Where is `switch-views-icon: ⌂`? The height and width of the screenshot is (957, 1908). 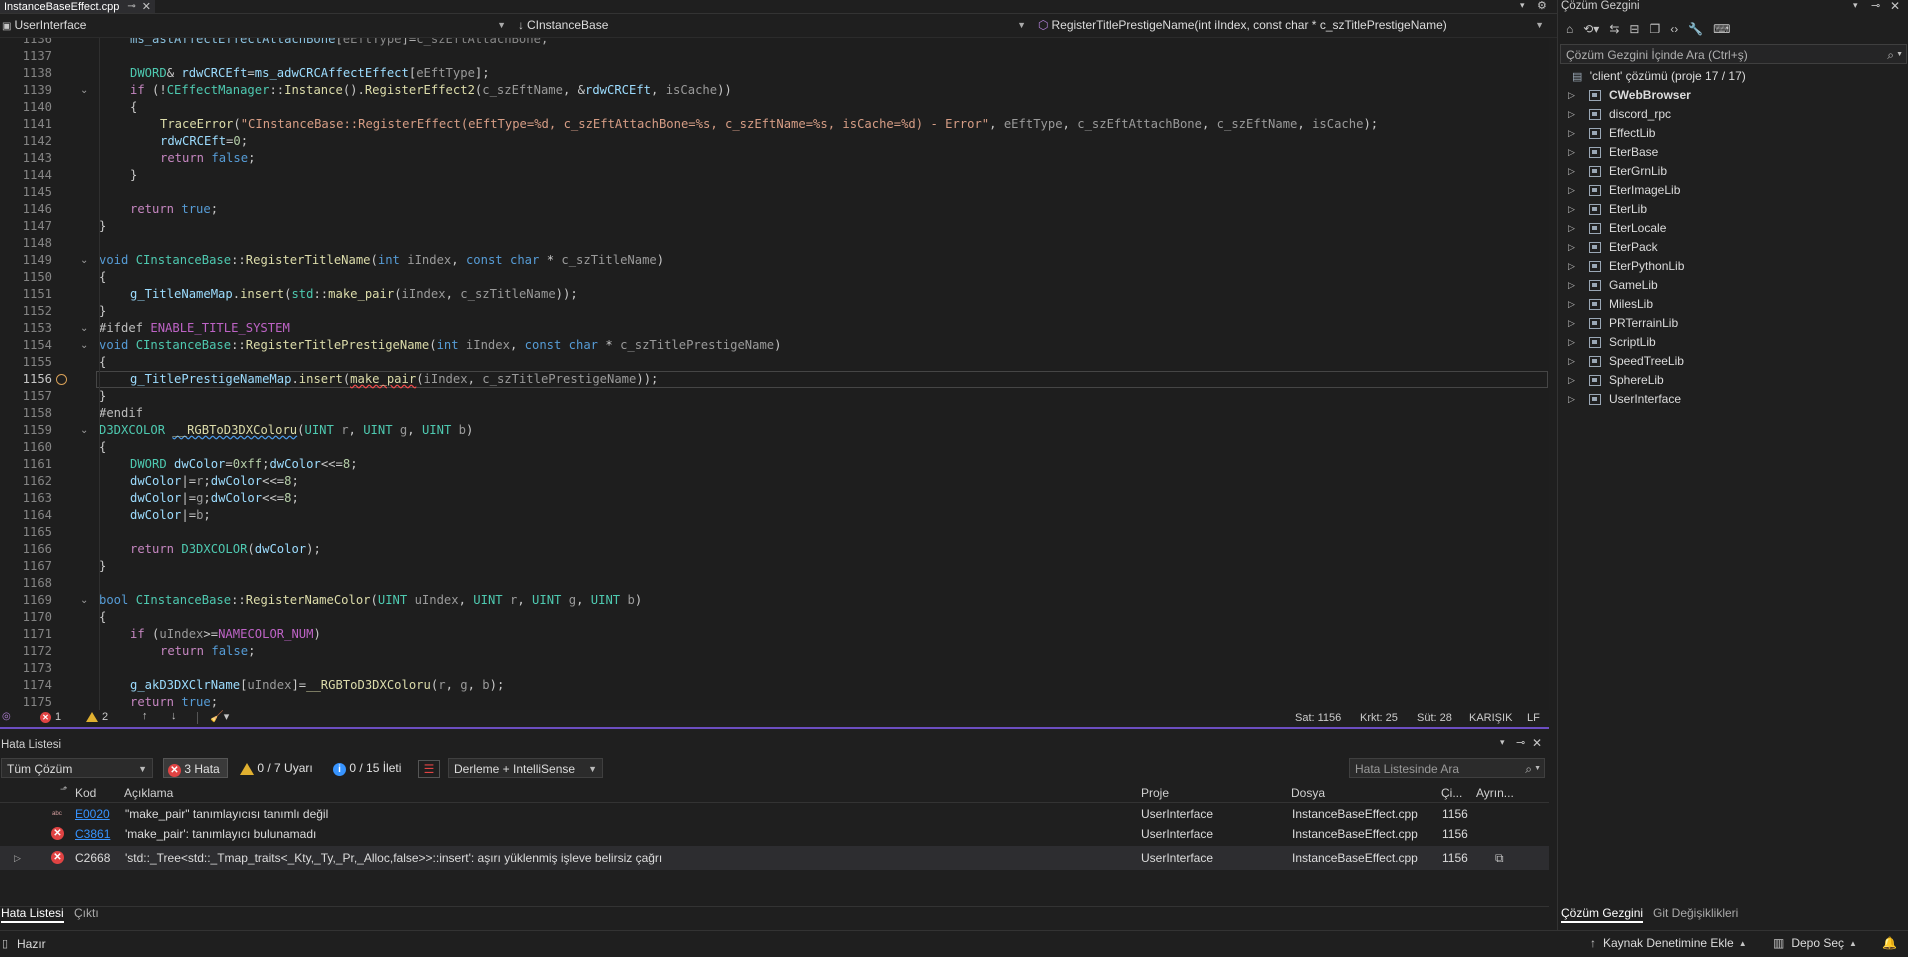 switch-views-icon: ⌂ is located at coordinates (1569, 29).